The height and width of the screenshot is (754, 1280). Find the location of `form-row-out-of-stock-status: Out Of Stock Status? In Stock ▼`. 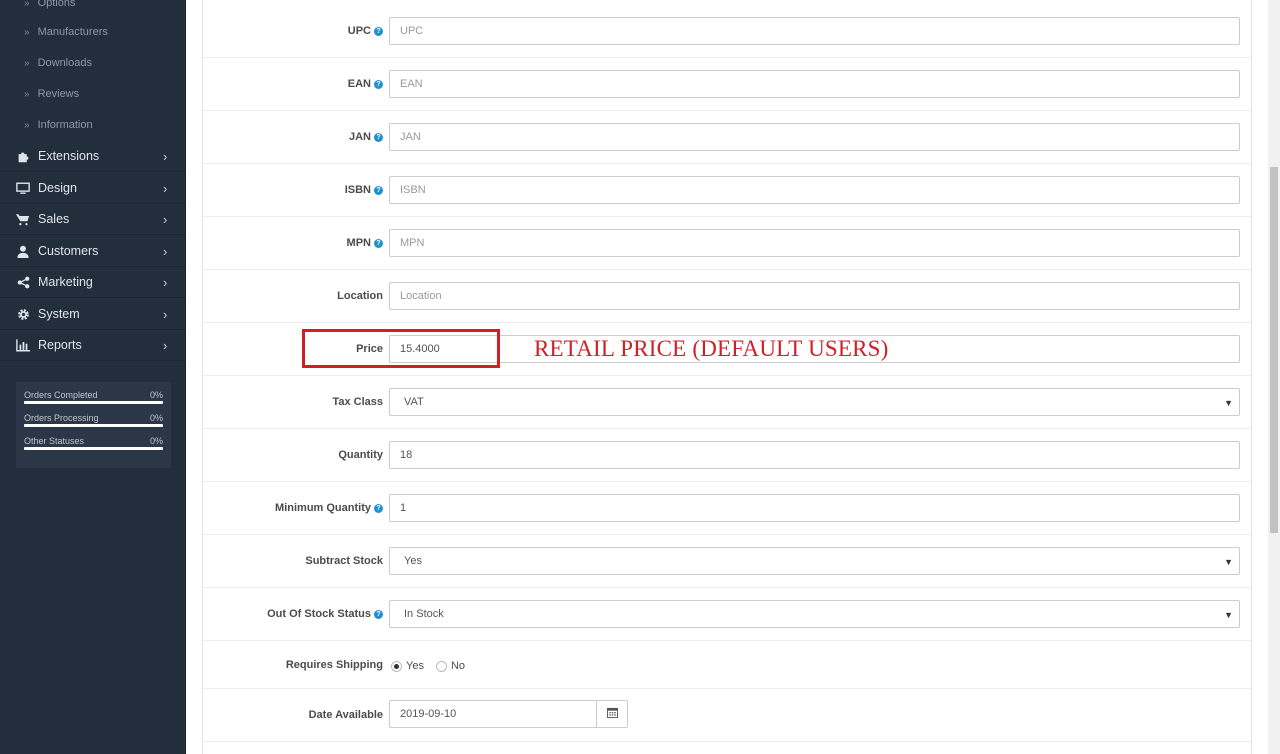

form-row-out-of-stock-status: Out Of Stock Status? In Stock ▼ is located at coordinates (727, 614).